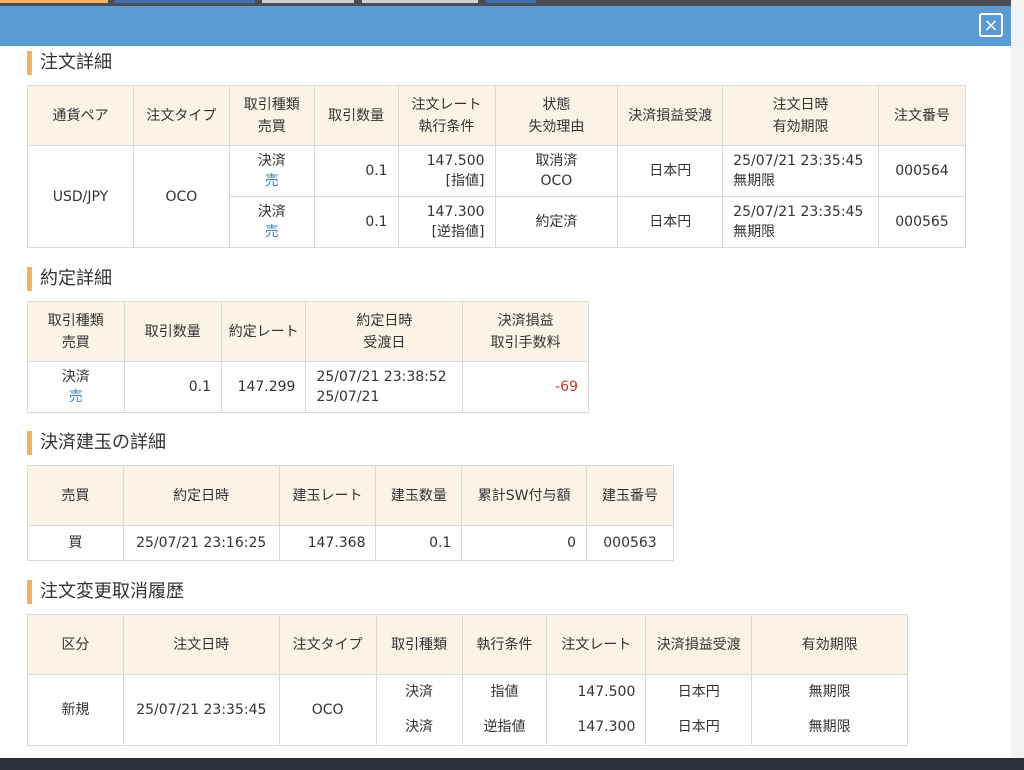 The height and width of the screenshot is (770, 1024). I want to click on currency-cell: 日本円 日本円, so click(699, 710).